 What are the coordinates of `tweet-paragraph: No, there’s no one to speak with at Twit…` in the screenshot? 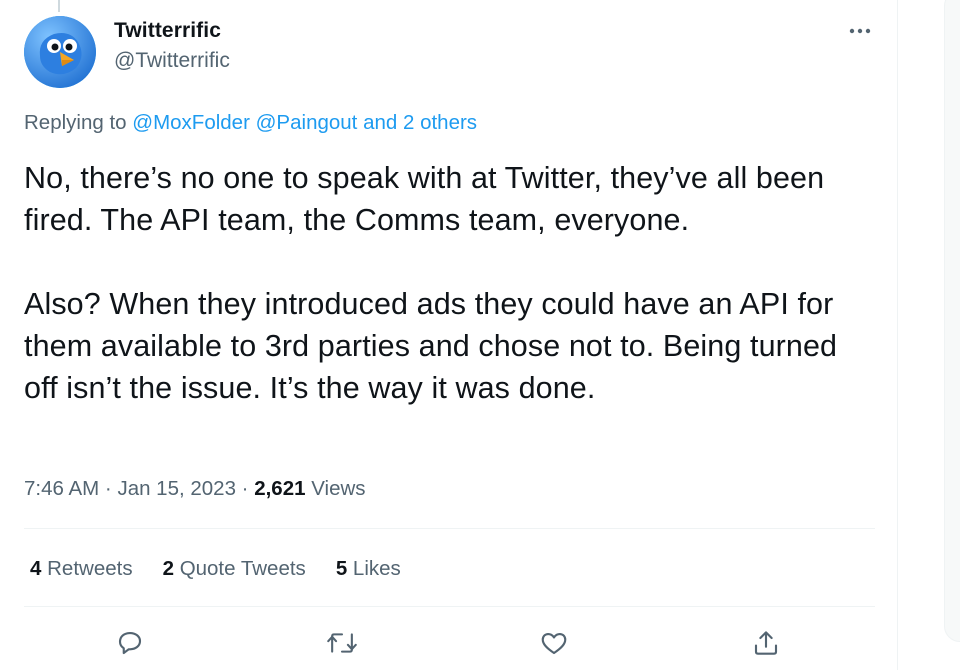 It's located at (424, 199).